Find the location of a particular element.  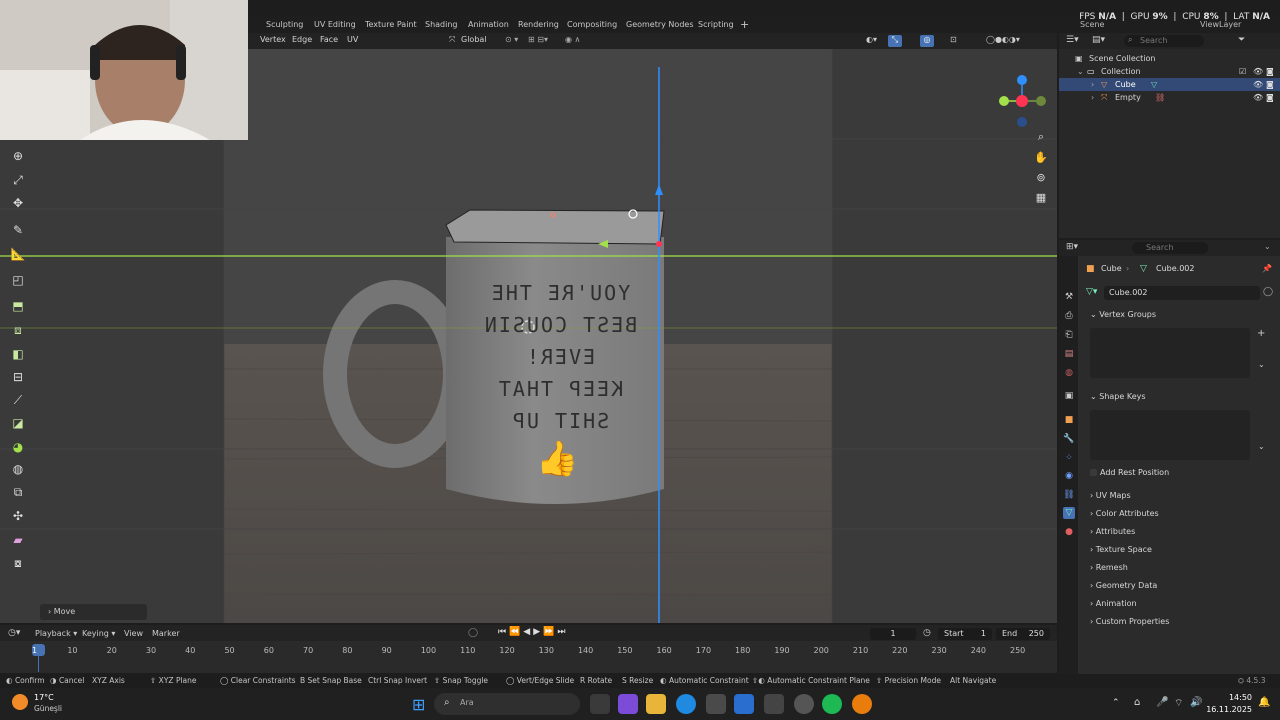

auto-key-icon: ◯ is located at coordinates (473, 633).